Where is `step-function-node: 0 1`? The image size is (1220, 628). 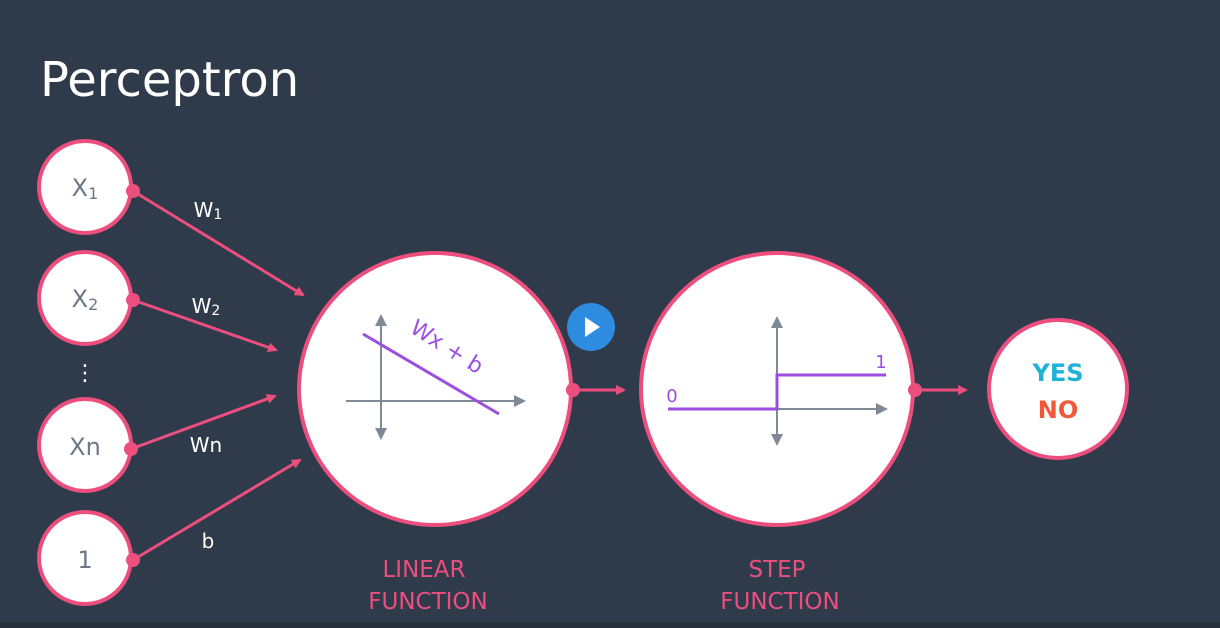 step-function-node: 0 1 is located at coordinates (777, 389).